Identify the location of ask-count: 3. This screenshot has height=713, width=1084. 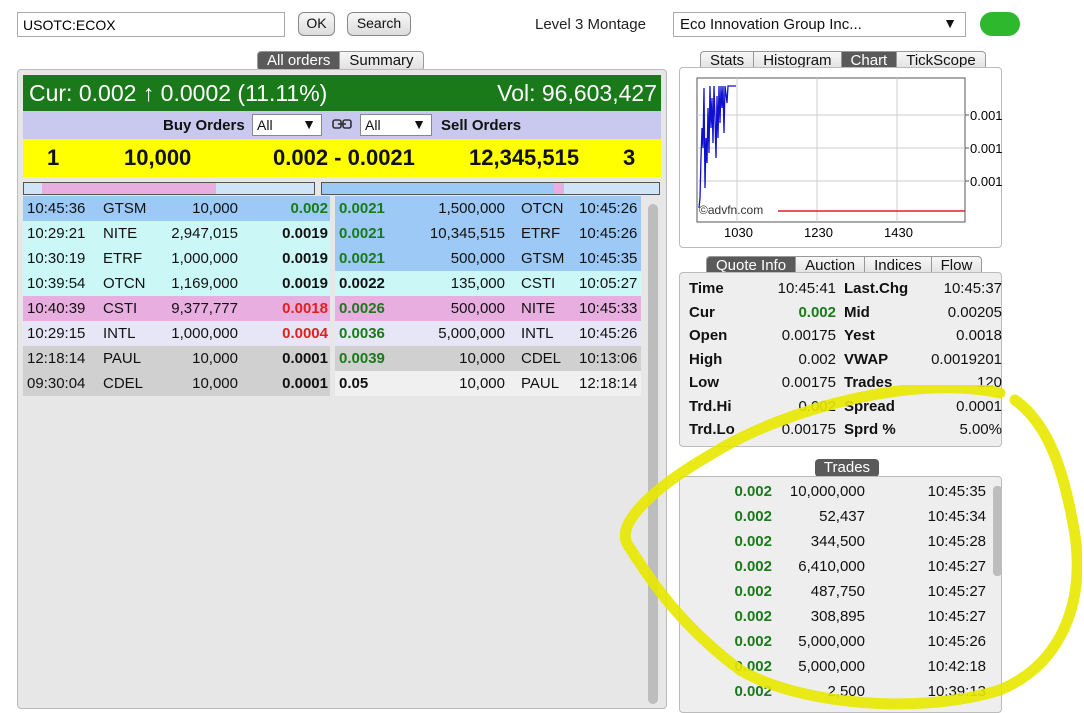
(629, 157).